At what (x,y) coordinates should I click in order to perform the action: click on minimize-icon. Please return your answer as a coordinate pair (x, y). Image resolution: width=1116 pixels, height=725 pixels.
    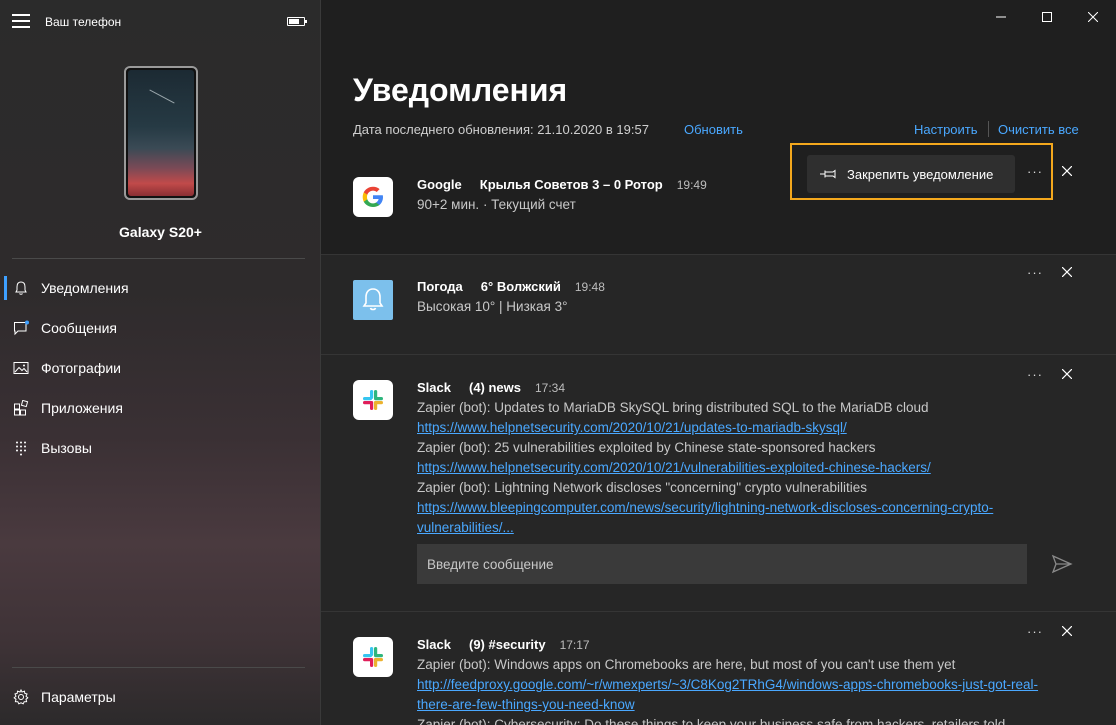
    Looking at the image, I should click on (1001, 17).